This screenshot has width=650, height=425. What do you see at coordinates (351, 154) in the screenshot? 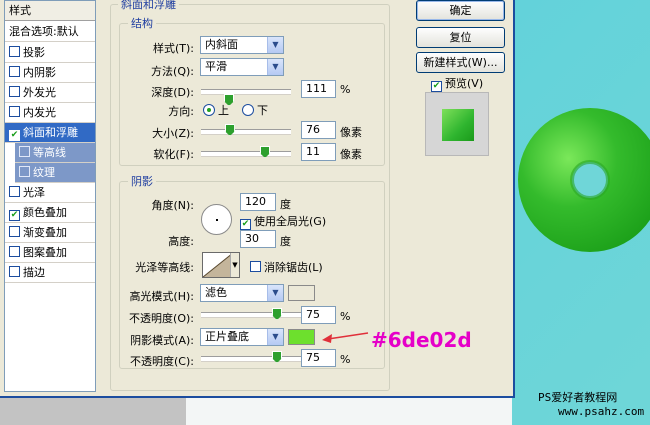
I see `soften-unit: 像素` at bounding box center [351, 154].